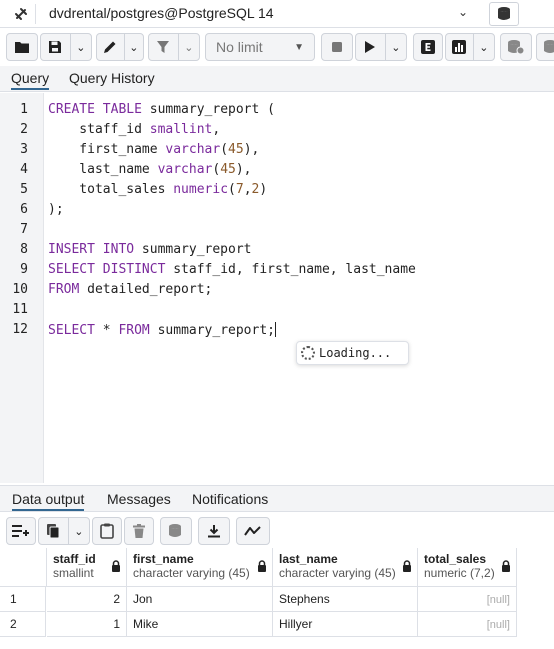 This screenshot has width=554, height=649. What do you see at coordinates (107, 269) in the screenshot?
I see `code-token: SELECT DISTINCT` at bounding box center [107, 269].